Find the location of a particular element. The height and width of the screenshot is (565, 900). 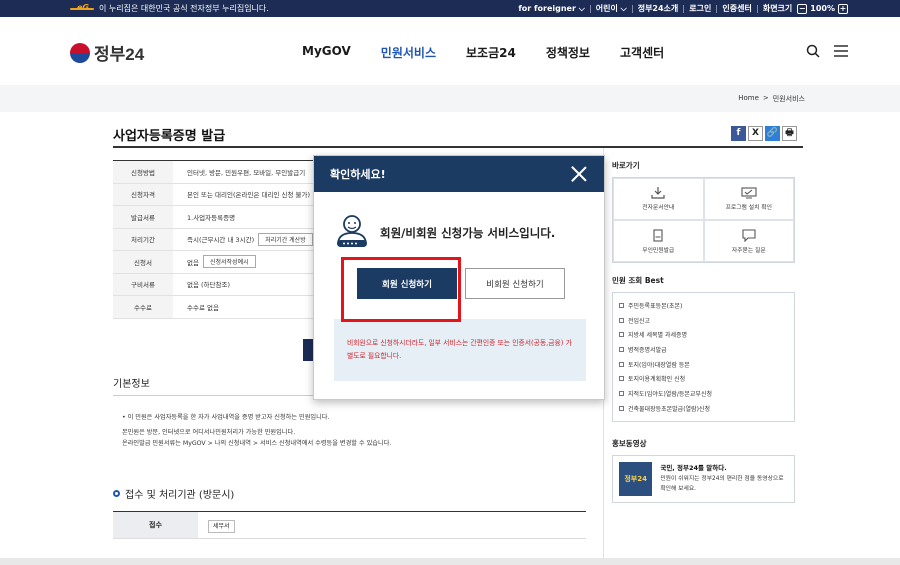

quick-links: 전자문서안내 프로그램 설치 확인 무인민원발급 자주묻는 질문 is located at coordinates (703, 220).